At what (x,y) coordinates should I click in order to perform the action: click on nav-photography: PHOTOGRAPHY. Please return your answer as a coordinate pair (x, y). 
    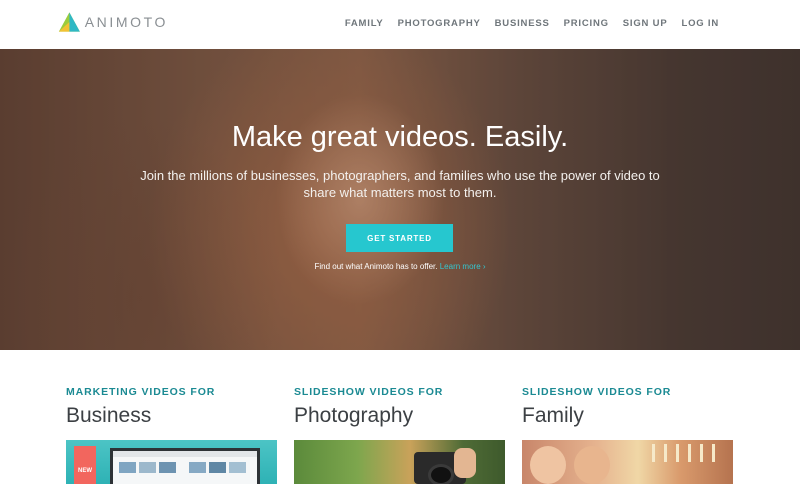
    Looking at the image, I should click on (439, 23).